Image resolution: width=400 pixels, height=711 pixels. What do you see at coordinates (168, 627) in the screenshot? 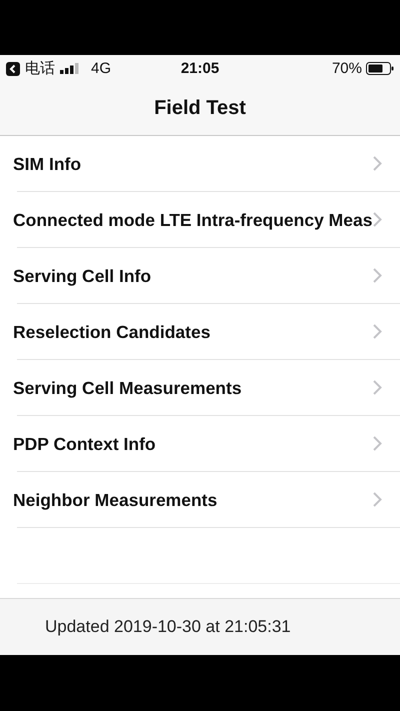
I see `updated-text: Updated 2019-10-30 at 21:05:31` at bounding box center [168, 627].